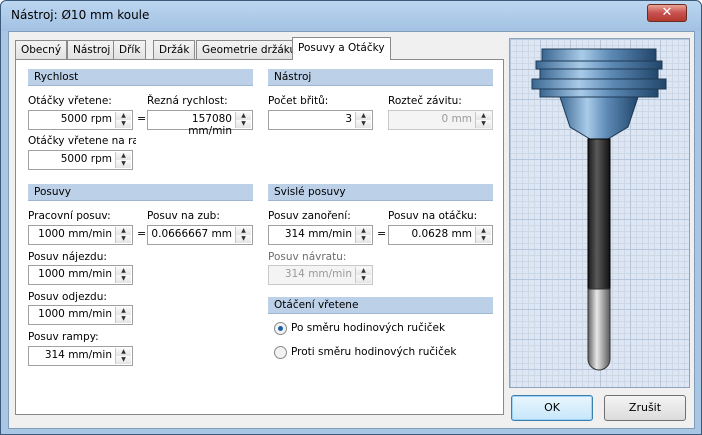  I want to click on teeth-count-label: Počet břitů:, so click(298, 101).